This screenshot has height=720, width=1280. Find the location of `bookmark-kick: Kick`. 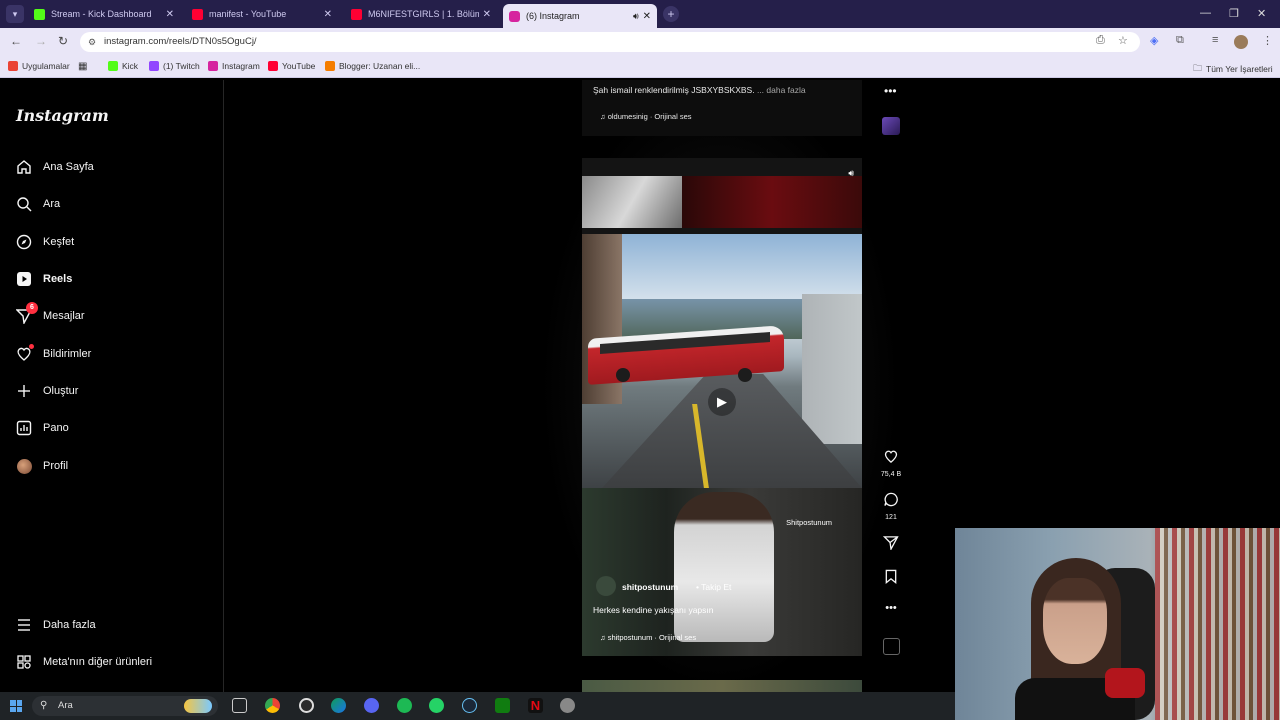

bookmark-kick: Kick is located at coordinates (123, 66).